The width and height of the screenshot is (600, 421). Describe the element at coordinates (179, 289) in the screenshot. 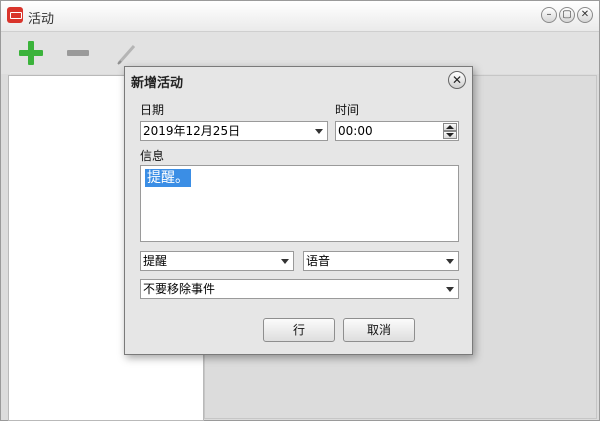

I see `remove-option-value: 不要移除事件` at that location.